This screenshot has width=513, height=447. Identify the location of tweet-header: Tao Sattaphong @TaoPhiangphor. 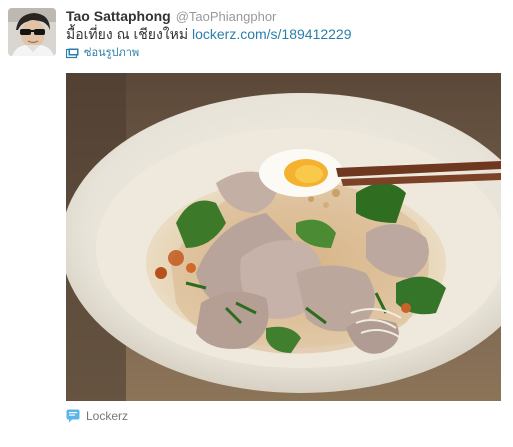
(171, 16).